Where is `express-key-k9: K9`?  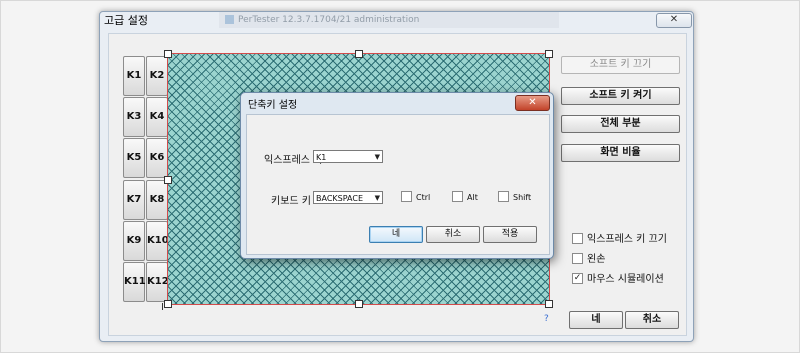
express-key-k9: K9 is located at coordinates (134, 241).